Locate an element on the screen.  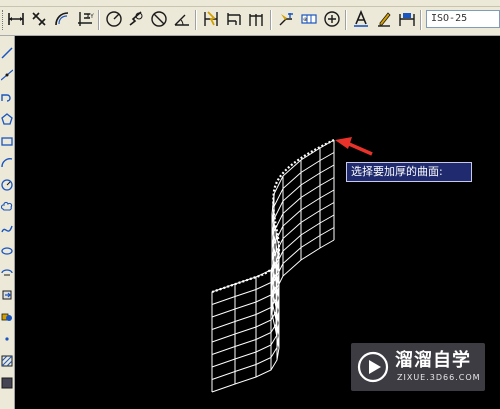
draw-toolbar is located at coordinates (7, 222).